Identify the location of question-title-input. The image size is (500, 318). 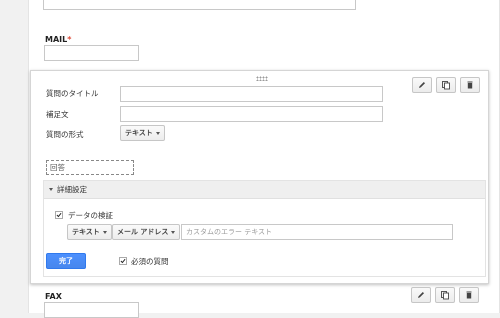
(251, 94).